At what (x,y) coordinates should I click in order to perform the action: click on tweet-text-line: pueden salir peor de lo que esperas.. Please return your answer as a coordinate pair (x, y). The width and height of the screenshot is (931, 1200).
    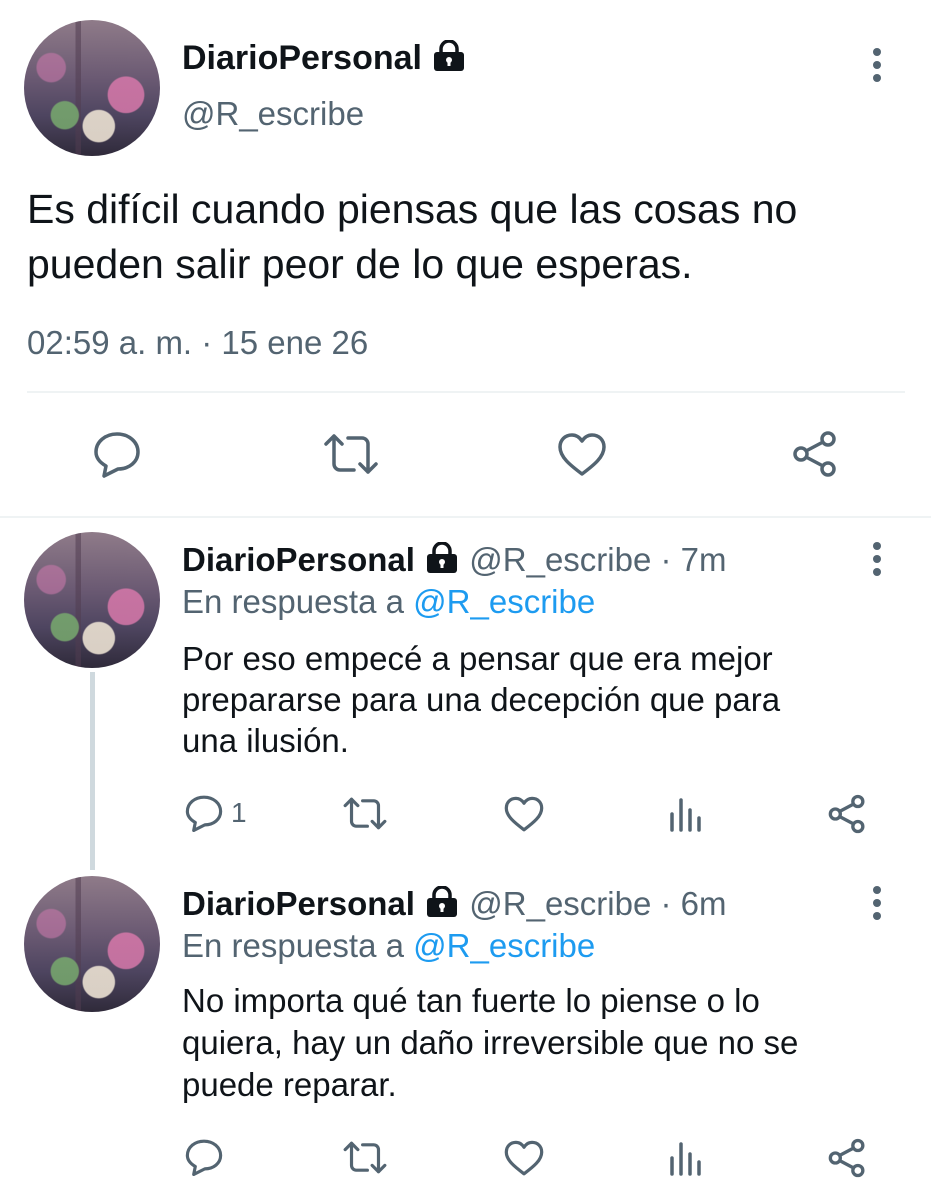
    Looking at the image, I should click on (360, 264).